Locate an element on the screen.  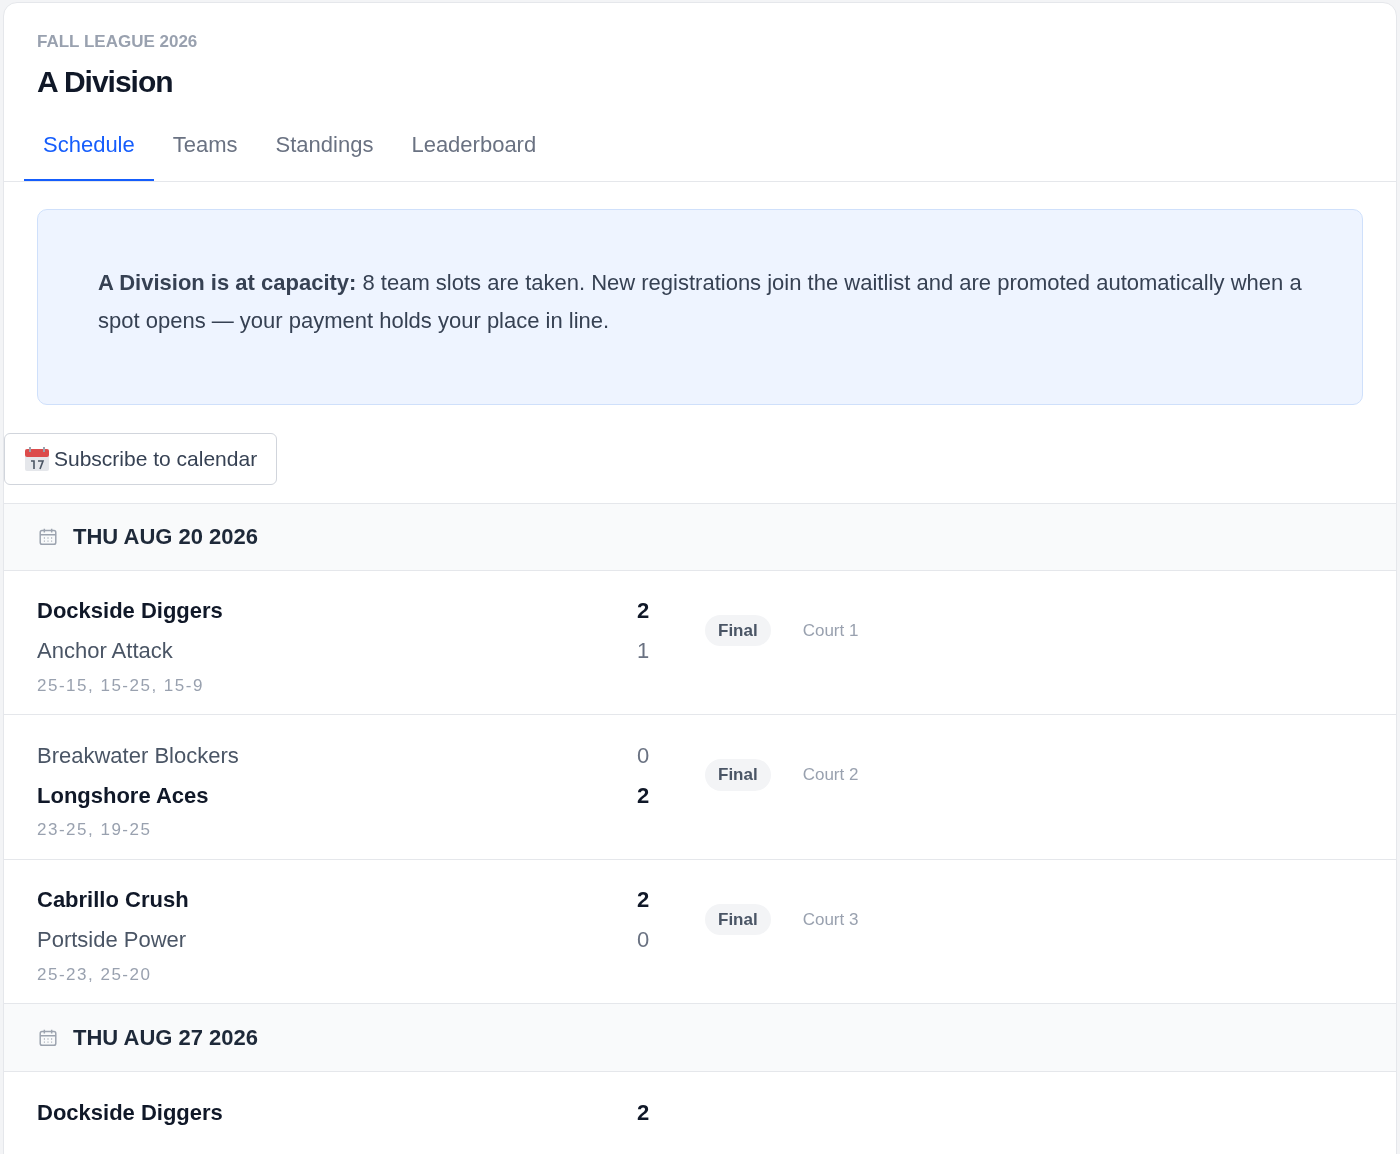
match-date: THU AUG 20 2026 is located at coordinates (166, 537).